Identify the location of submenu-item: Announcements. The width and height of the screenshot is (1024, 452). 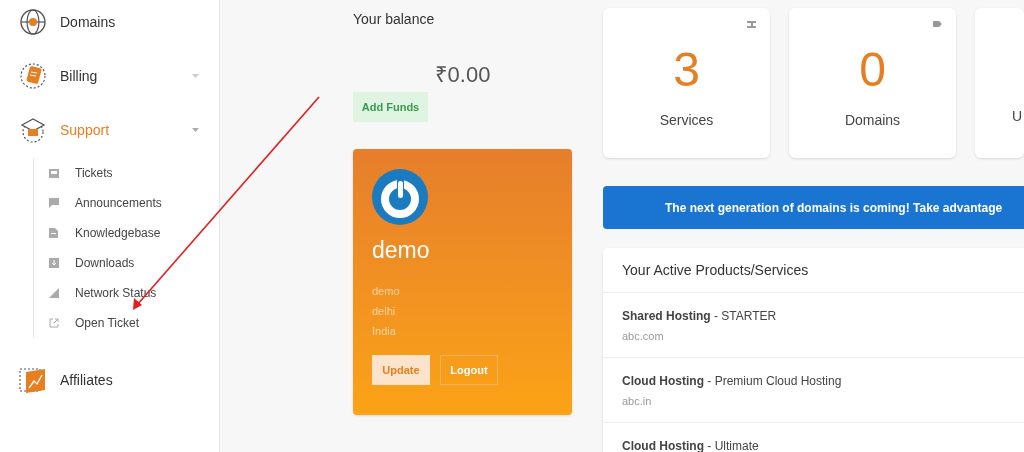
(118, 203).